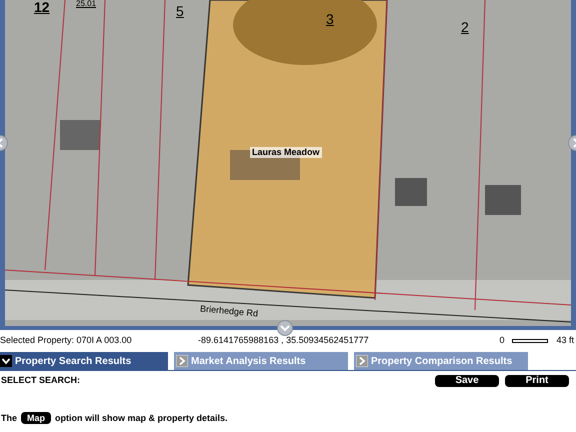 The image size is (576, 432). I want to click on pan-down-icon, so click(285, 328).